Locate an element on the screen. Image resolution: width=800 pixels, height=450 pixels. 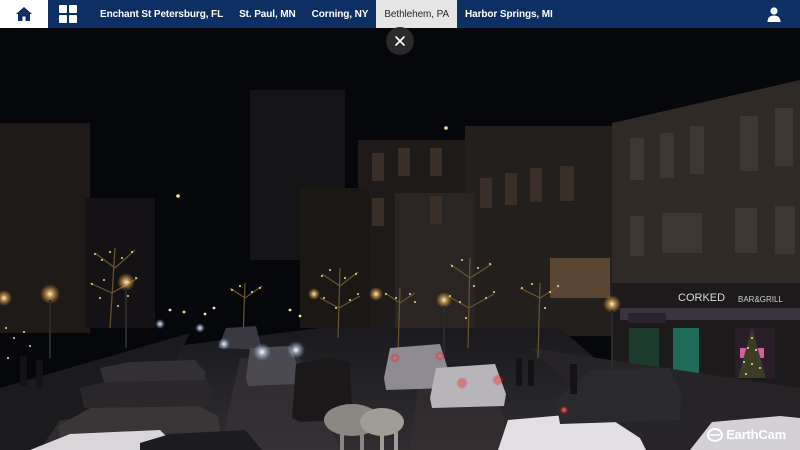
close-button is located at coordinates (400, 41).